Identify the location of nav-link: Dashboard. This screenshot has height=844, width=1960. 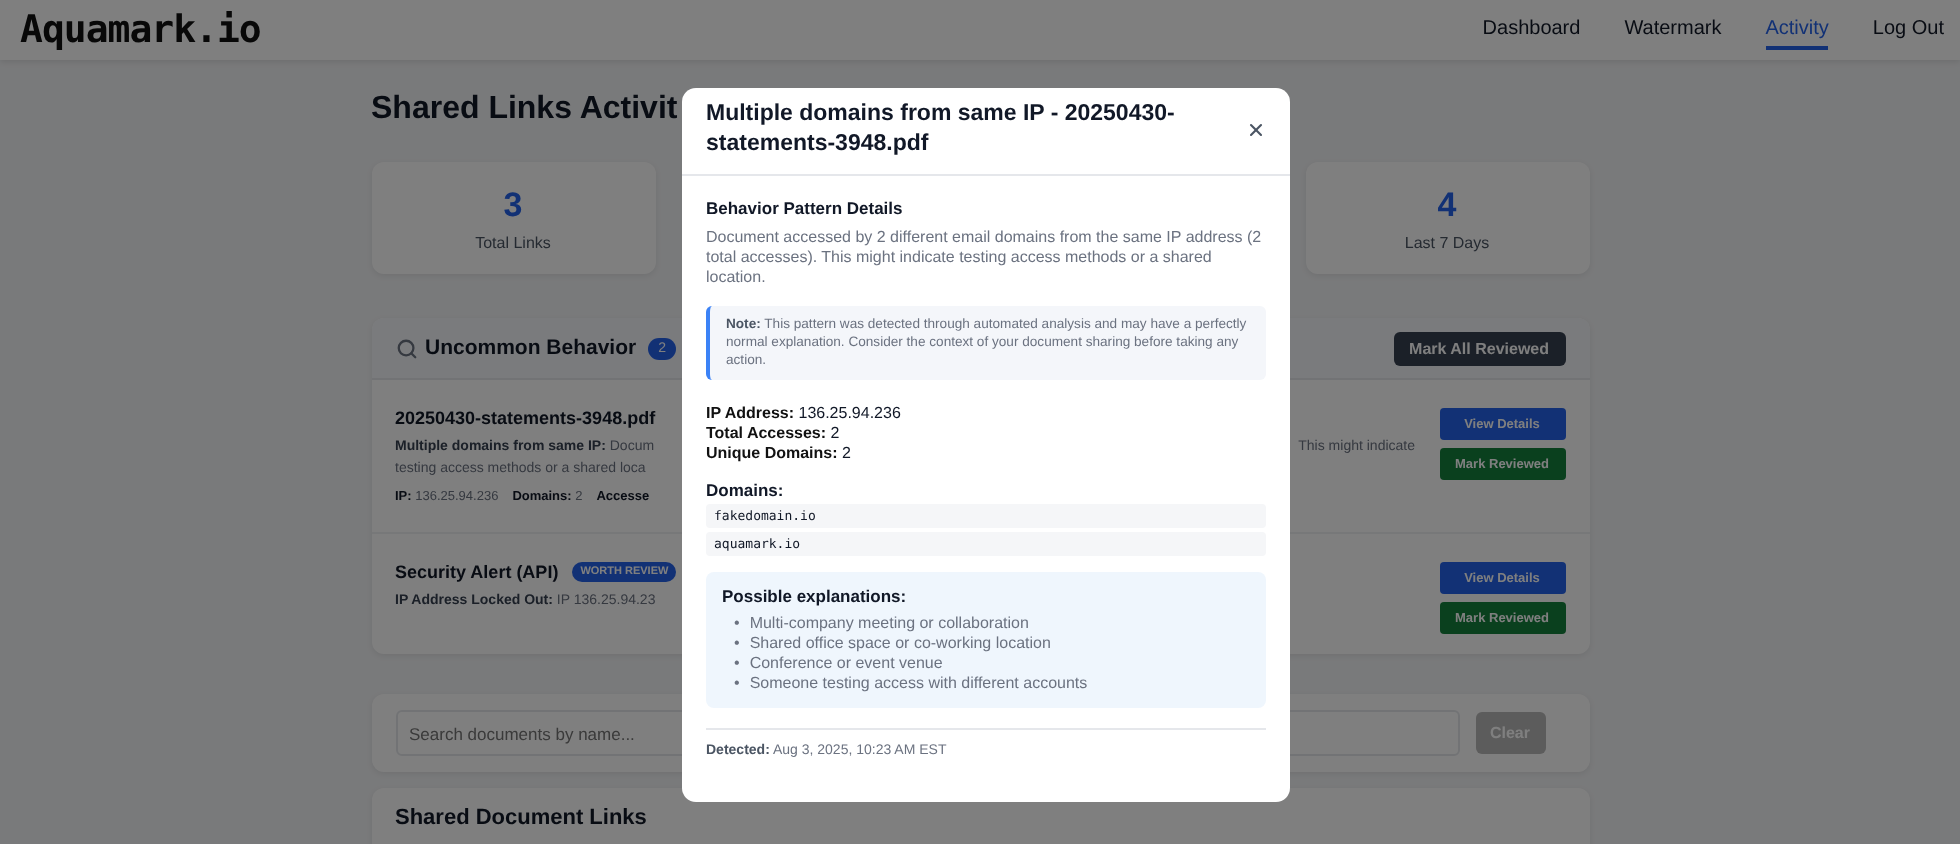
(1531, 30).